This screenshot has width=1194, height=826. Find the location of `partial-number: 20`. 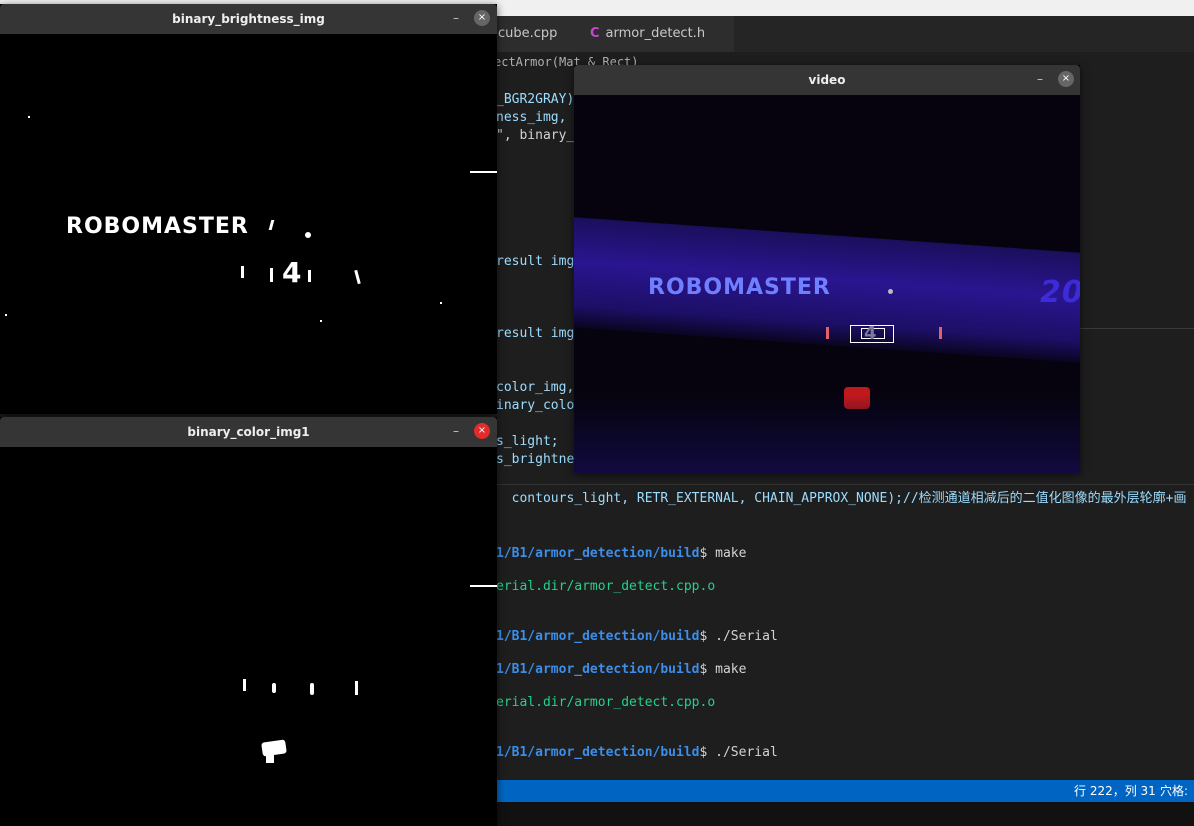

partial-number: 20 is located at coordinates (1060, 292).